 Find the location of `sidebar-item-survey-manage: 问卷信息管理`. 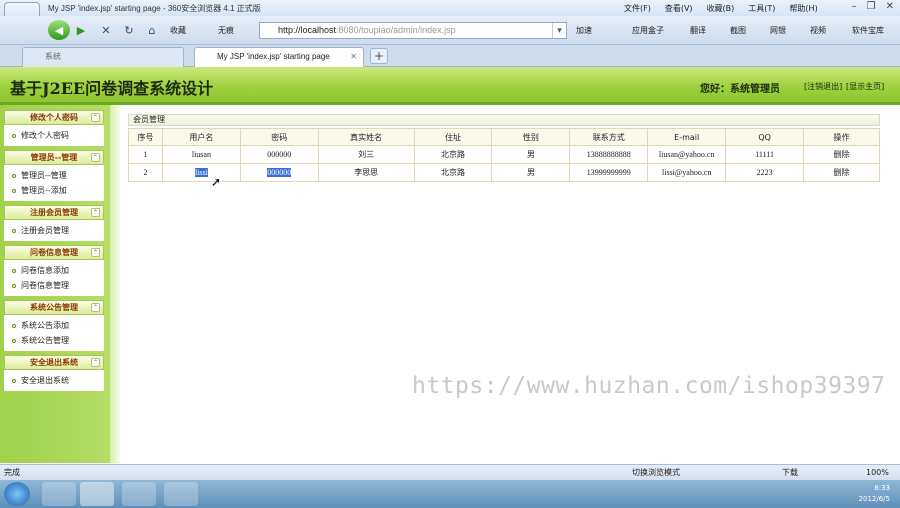

sidebar-item-survey-manage: 问卷信息管理 is located at coordinates (54, 285).